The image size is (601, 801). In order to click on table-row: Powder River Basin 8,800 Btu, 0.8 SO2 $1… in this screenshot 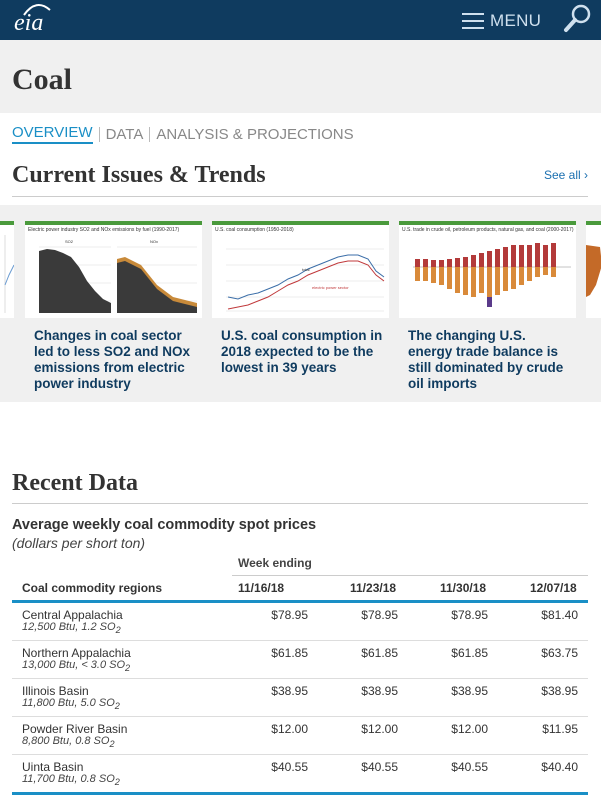, I will do `click(300, 736)`.